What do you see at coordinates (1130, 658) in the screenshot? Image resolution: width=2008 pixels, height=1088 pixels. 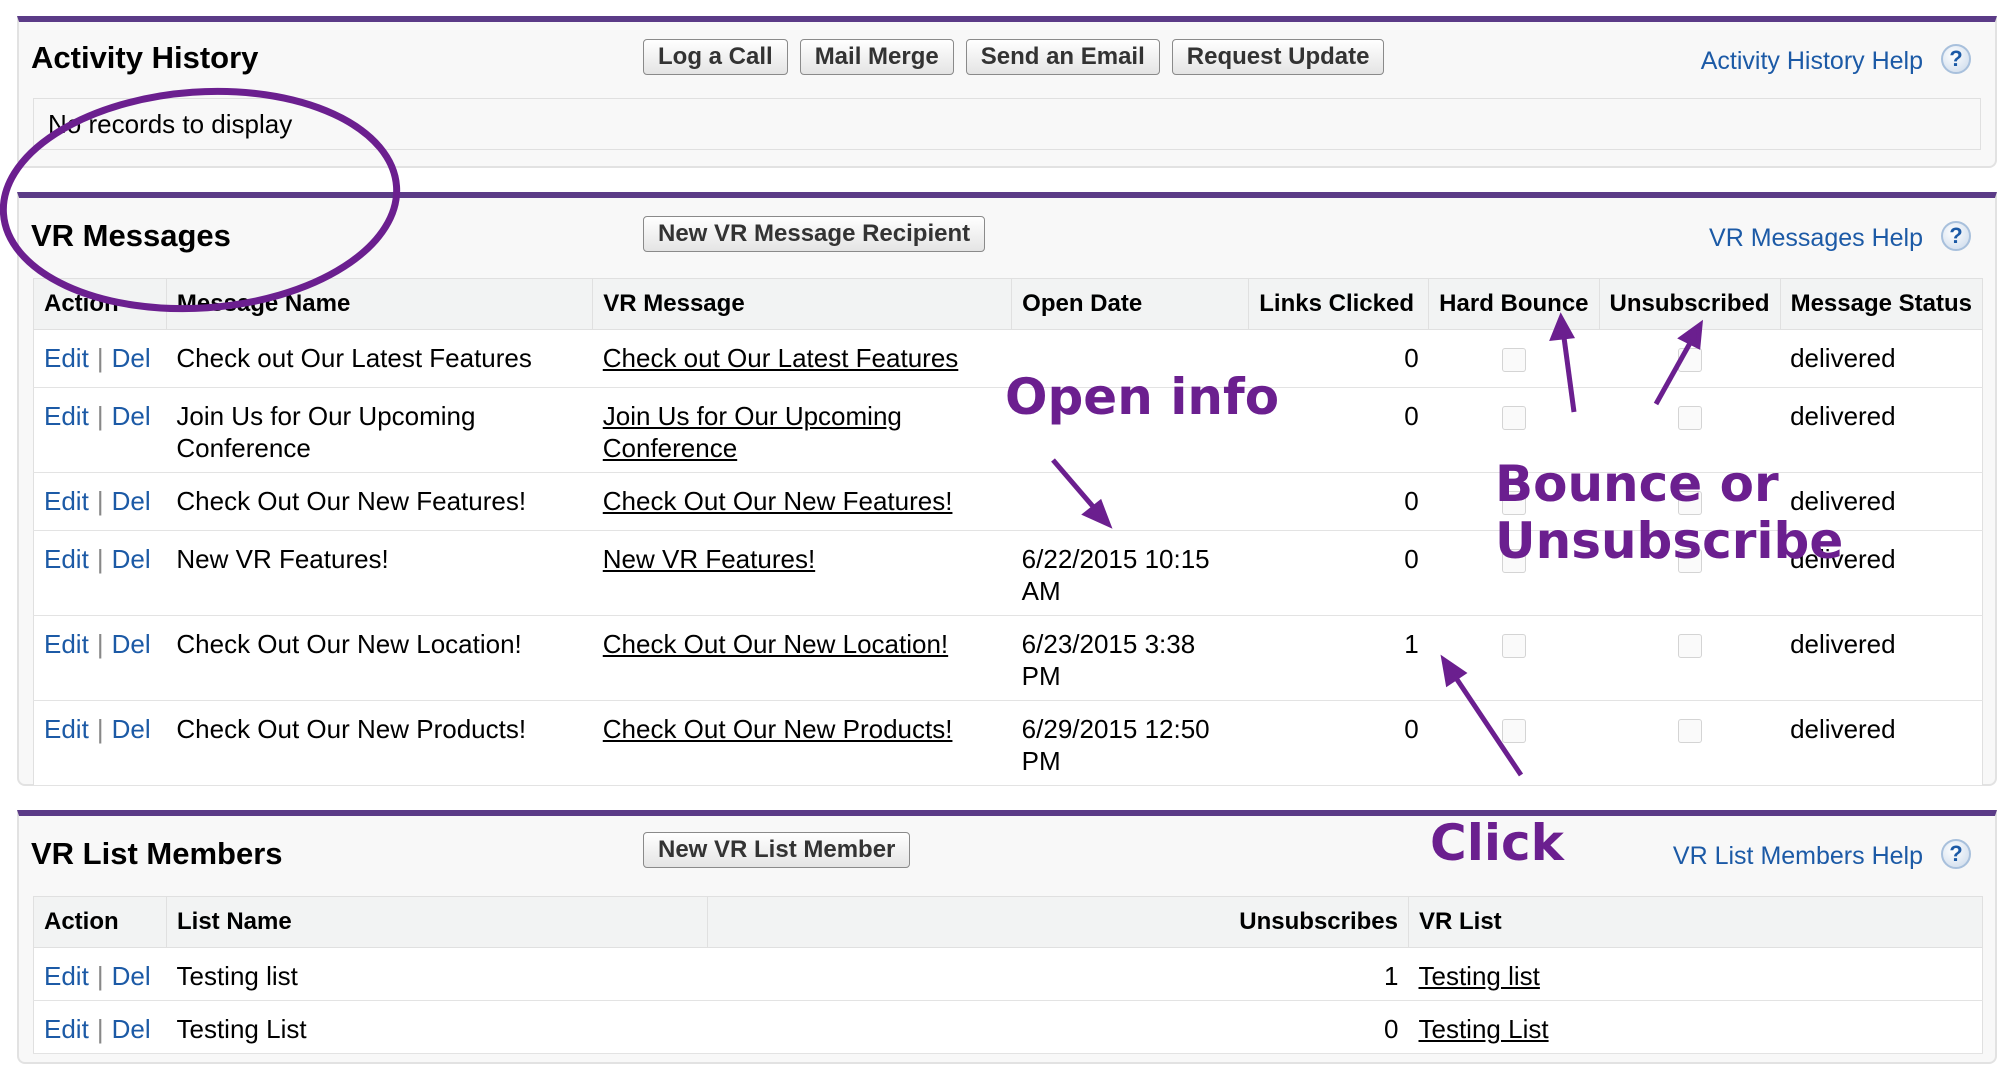 I see `open-date-cell: 6/23/2015 3:38 PM` at bounding box center [1130, 658].